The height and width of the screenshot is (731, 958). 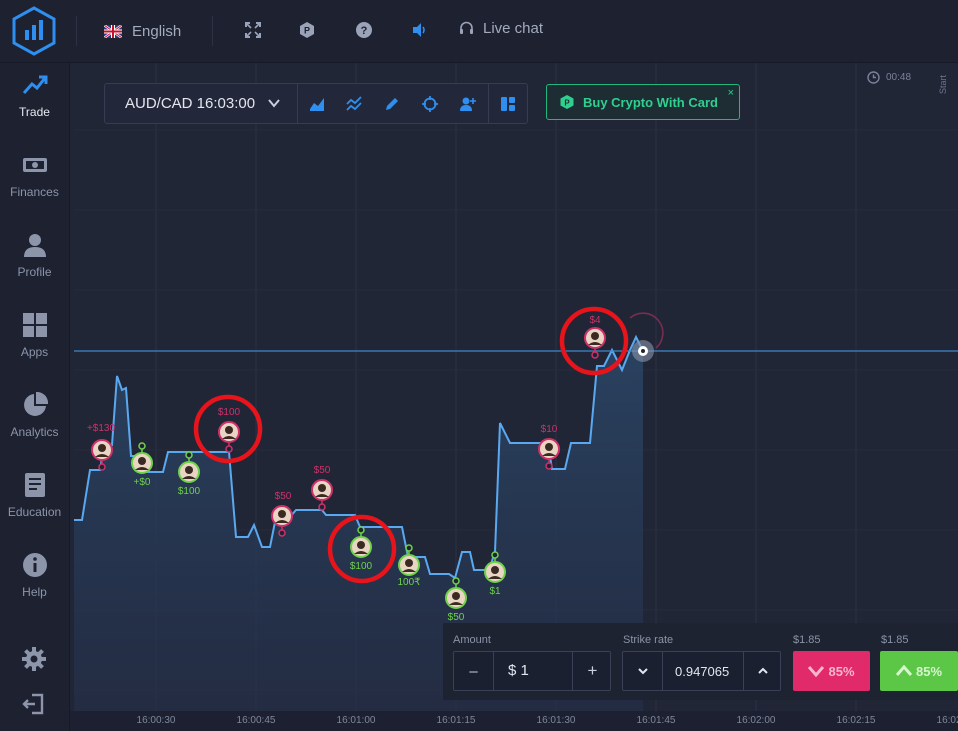 What do you see at coordinates (650, 102) in the screenshot?
I see `buy-crypto-label: Buy Crypto With Card` at bounding box center [650, 102].